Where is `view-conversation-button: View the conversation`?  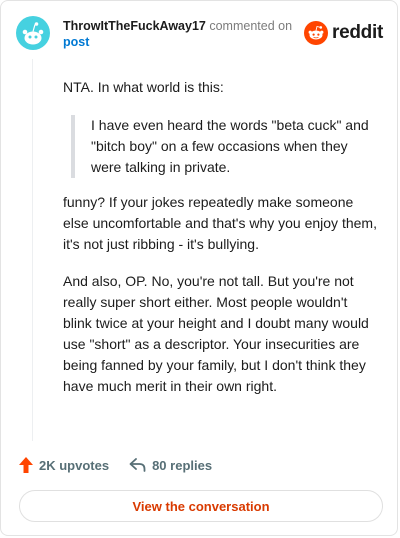
view-conversation-button: View the conversation is located at coordinates (201, 506).